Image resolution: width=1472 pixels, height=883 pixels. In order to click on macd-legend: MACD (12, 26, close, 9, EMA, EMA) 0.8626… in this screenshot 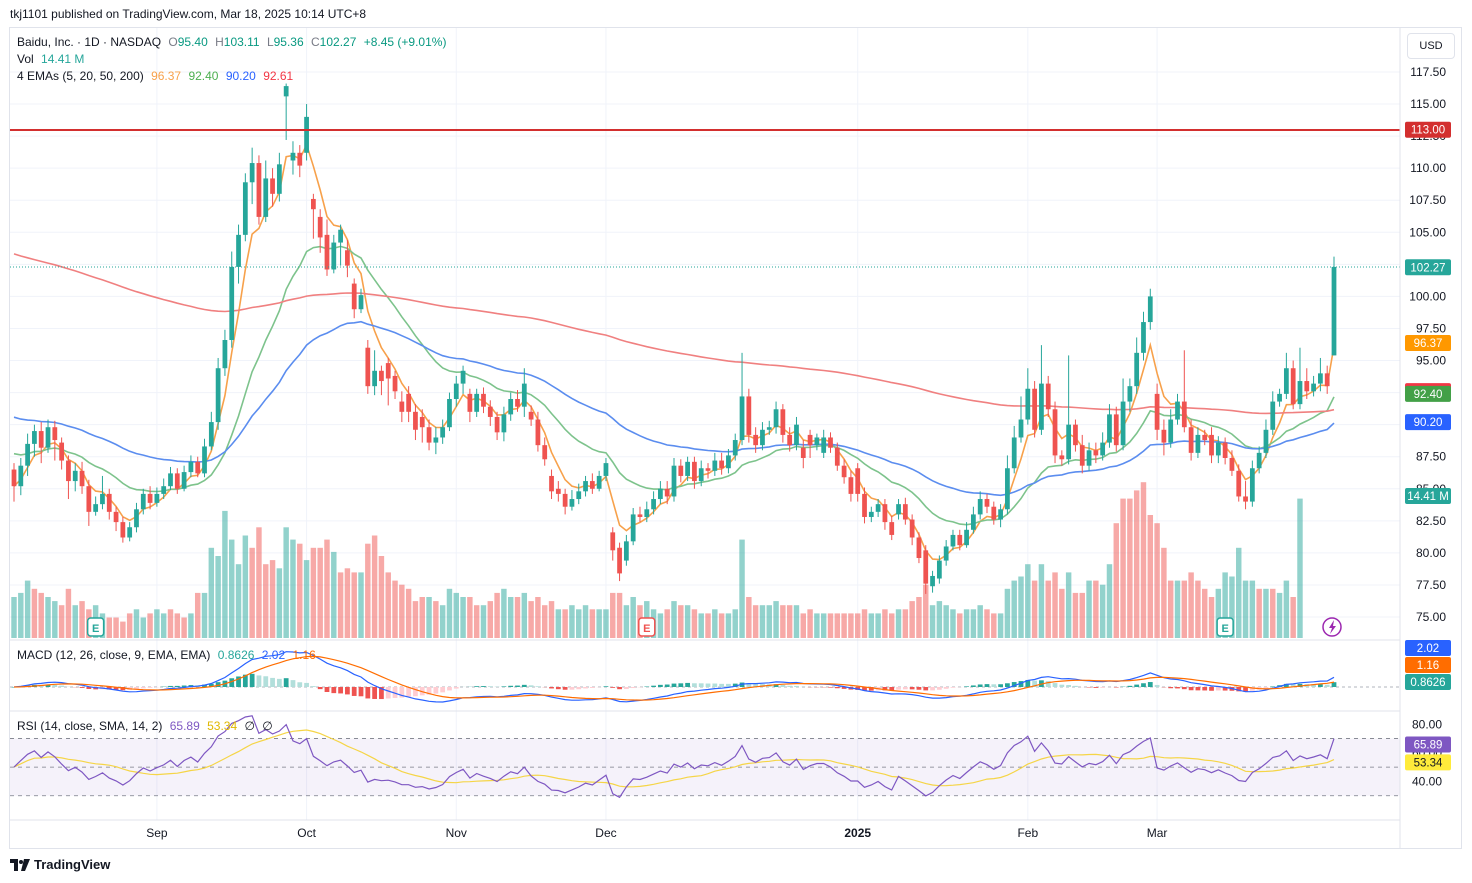, I will do `click(168, 655)`.